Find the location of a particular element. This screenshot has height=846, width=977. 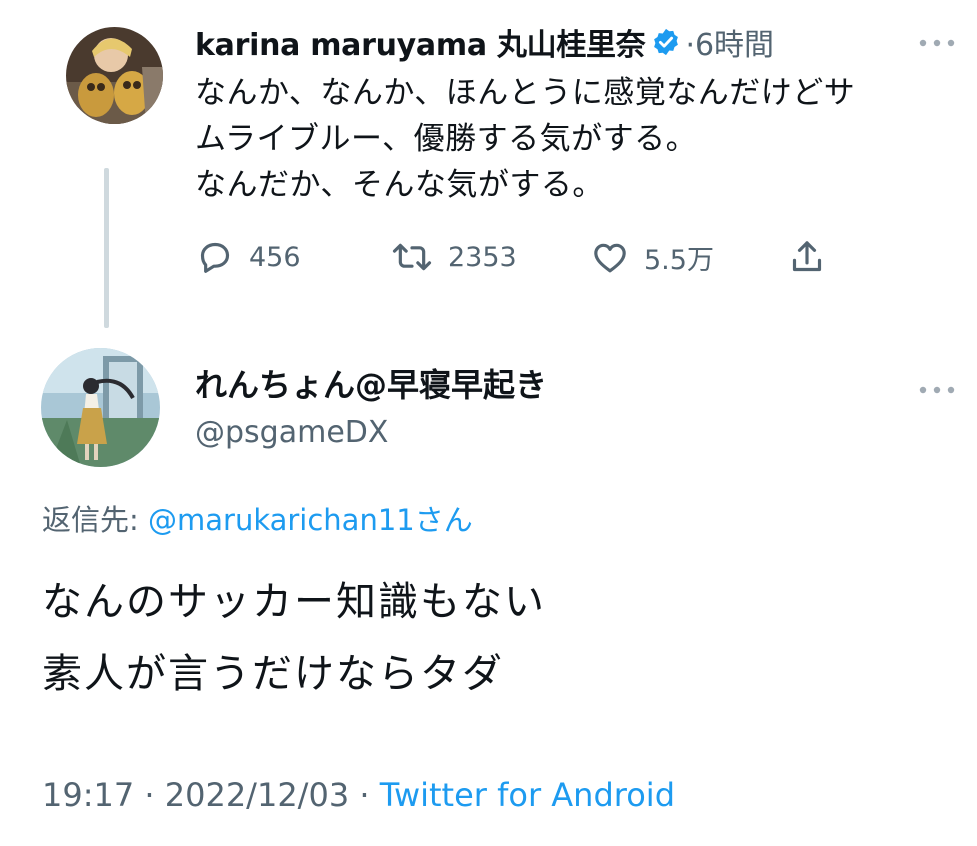

parent-tweet-header: karina maruyama 丸山桂里奈 ·6時間 is located at coordinates (484, 42).